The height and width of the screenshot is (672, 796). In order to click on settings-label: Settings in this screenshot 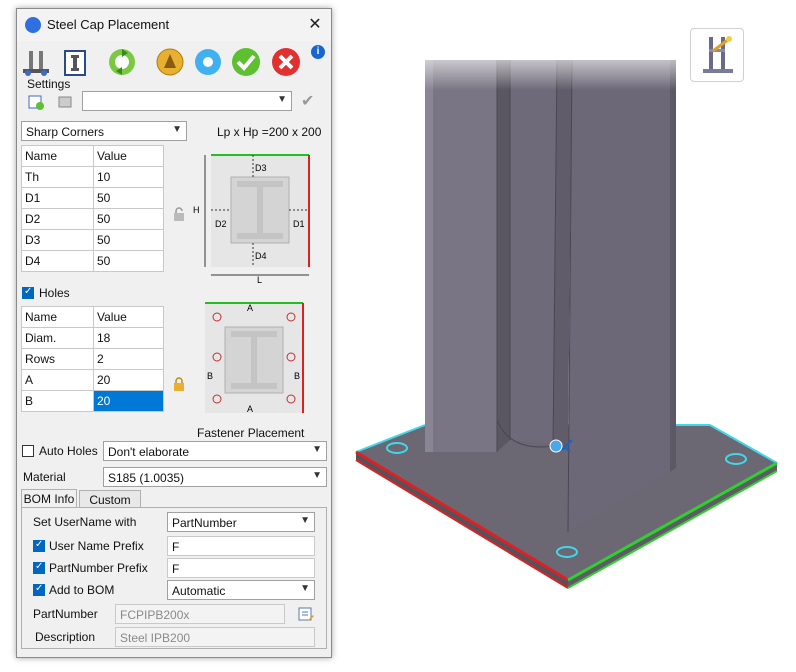, I will do `click(49, 84)`.